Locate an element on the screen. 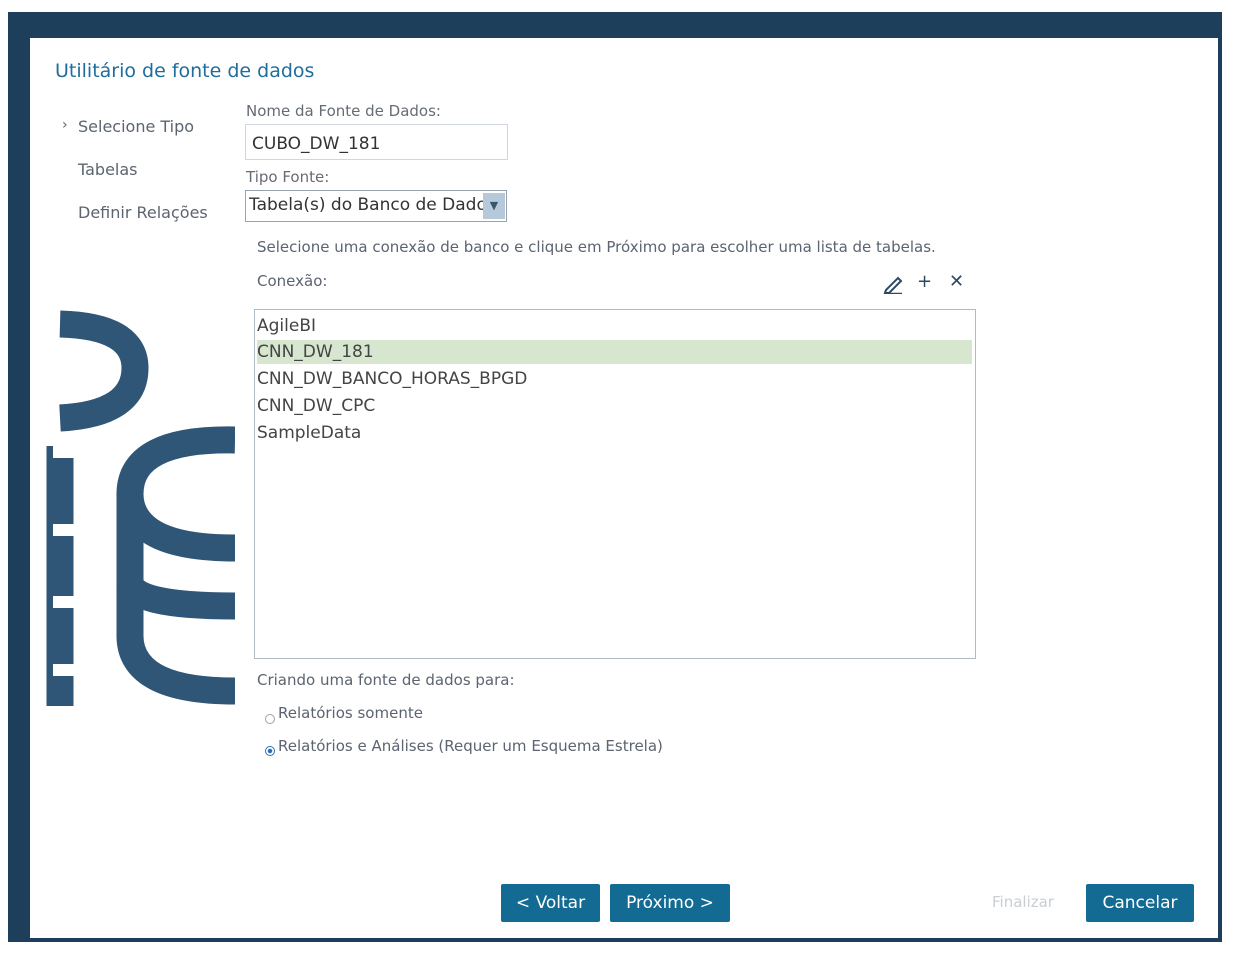 Image resolution: width=1236 pixels, height=956 pixels. connection-label: Conexão: is located at coordinates (292, 281).